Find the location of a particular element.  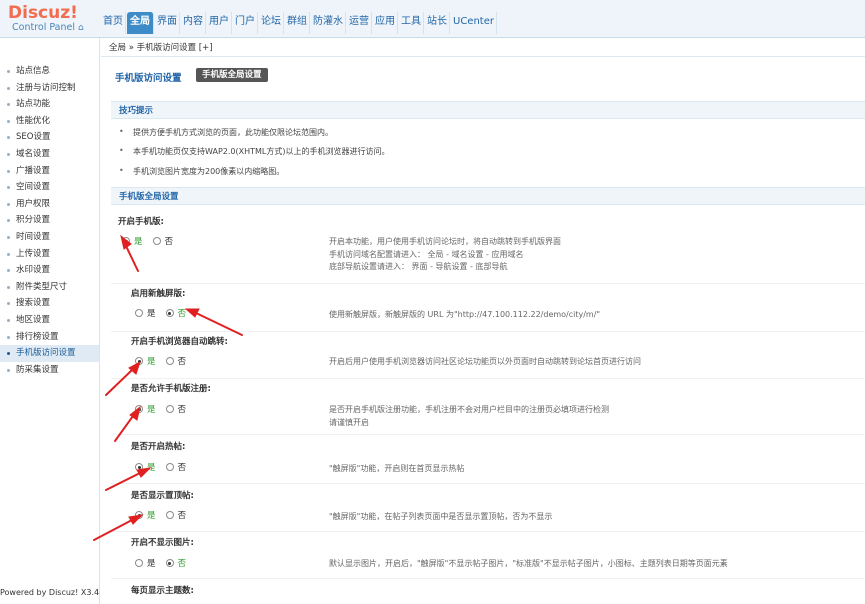

setting-register-options: 是 否 is located at coordinates (165, 409).